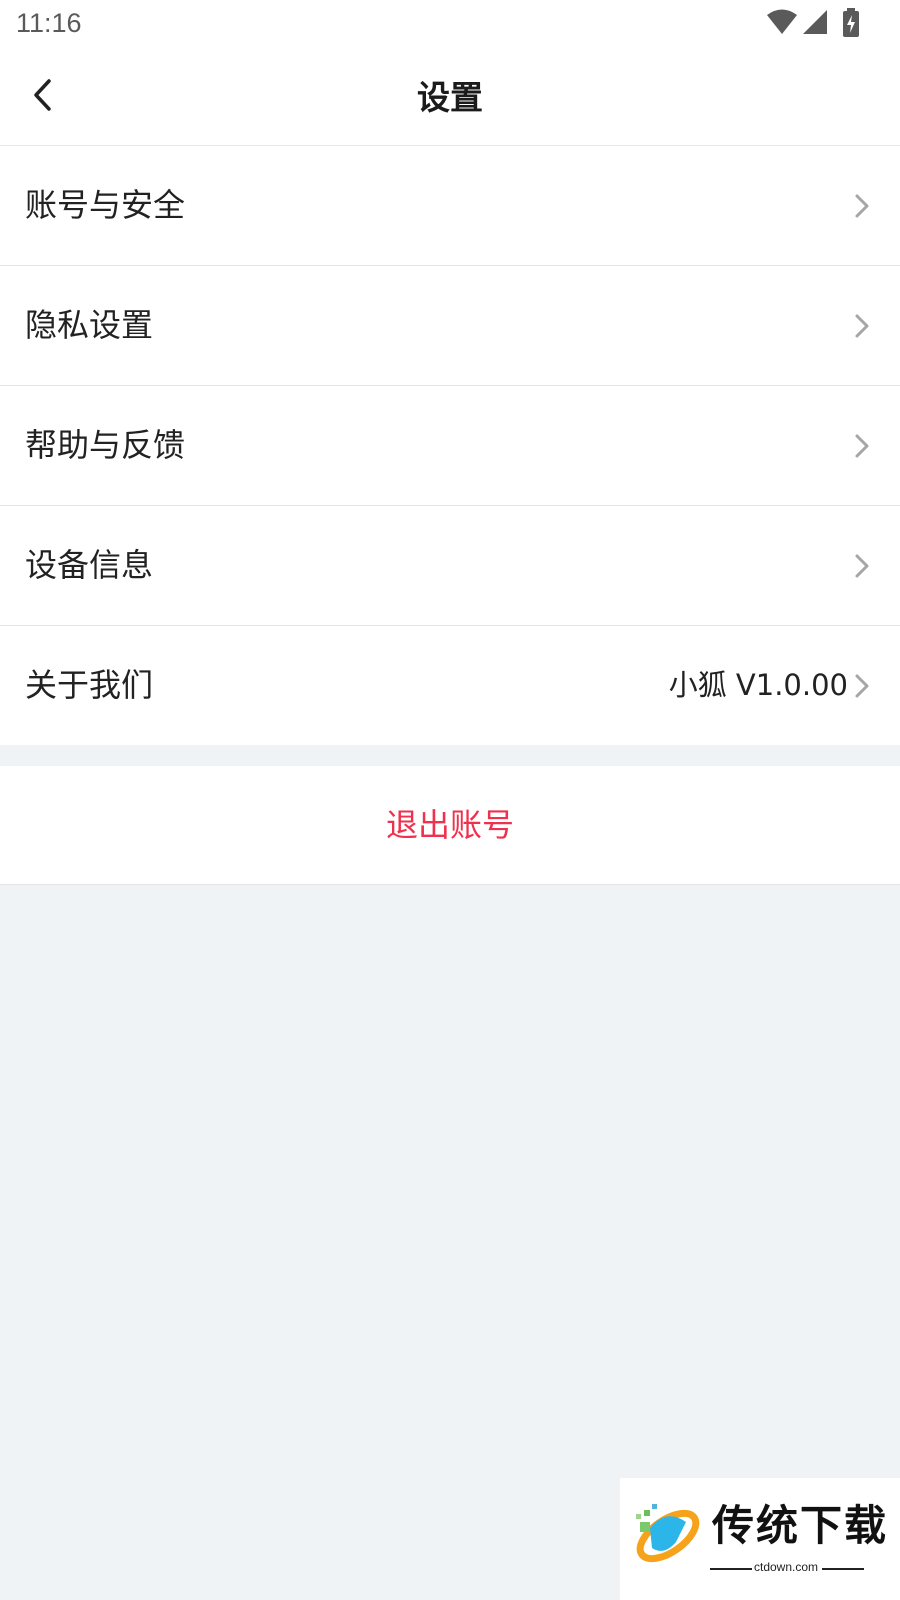 Image resolution: width=900 pixels, height=1600 pixels. I want to click on back-button, so click(43, 95).